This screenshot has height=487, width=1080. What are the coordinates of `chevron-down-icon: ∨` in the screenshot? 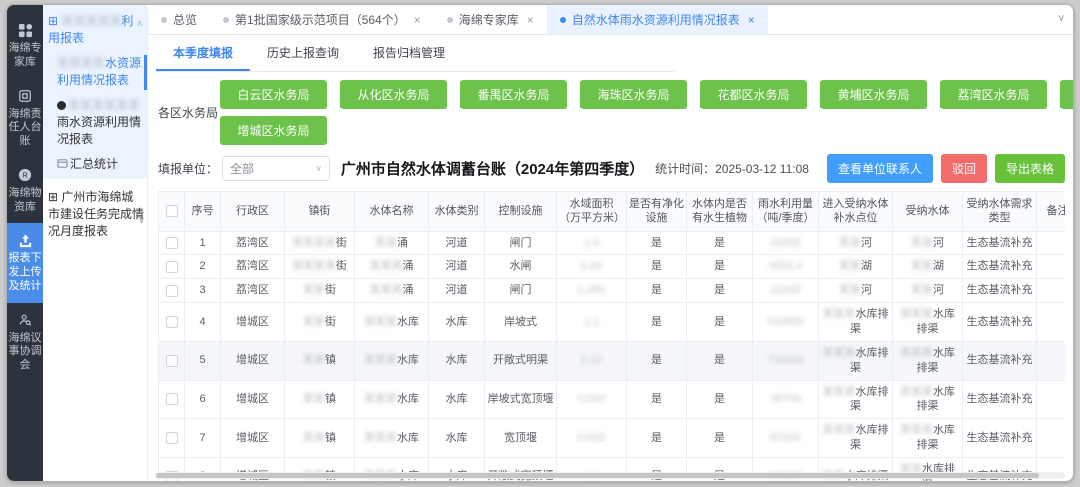 It's located at (141, 220).